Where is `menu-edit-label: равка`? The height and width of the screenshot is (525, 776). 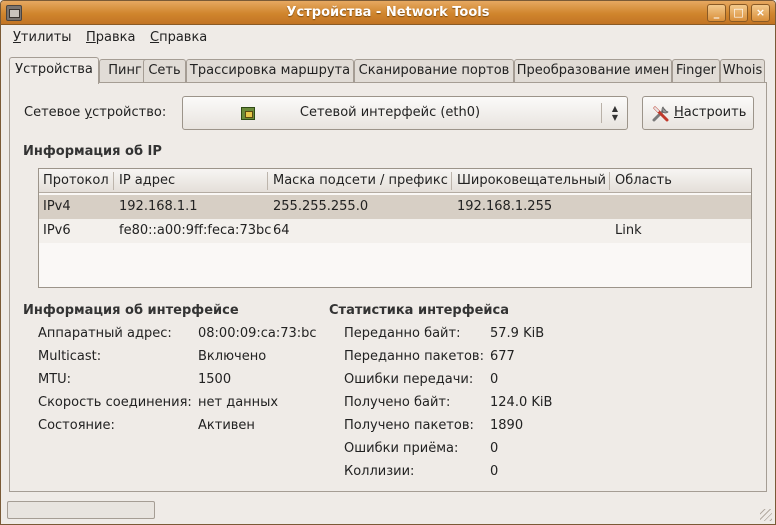
menu-edit-label: равка is located at coordinates (115, 37).